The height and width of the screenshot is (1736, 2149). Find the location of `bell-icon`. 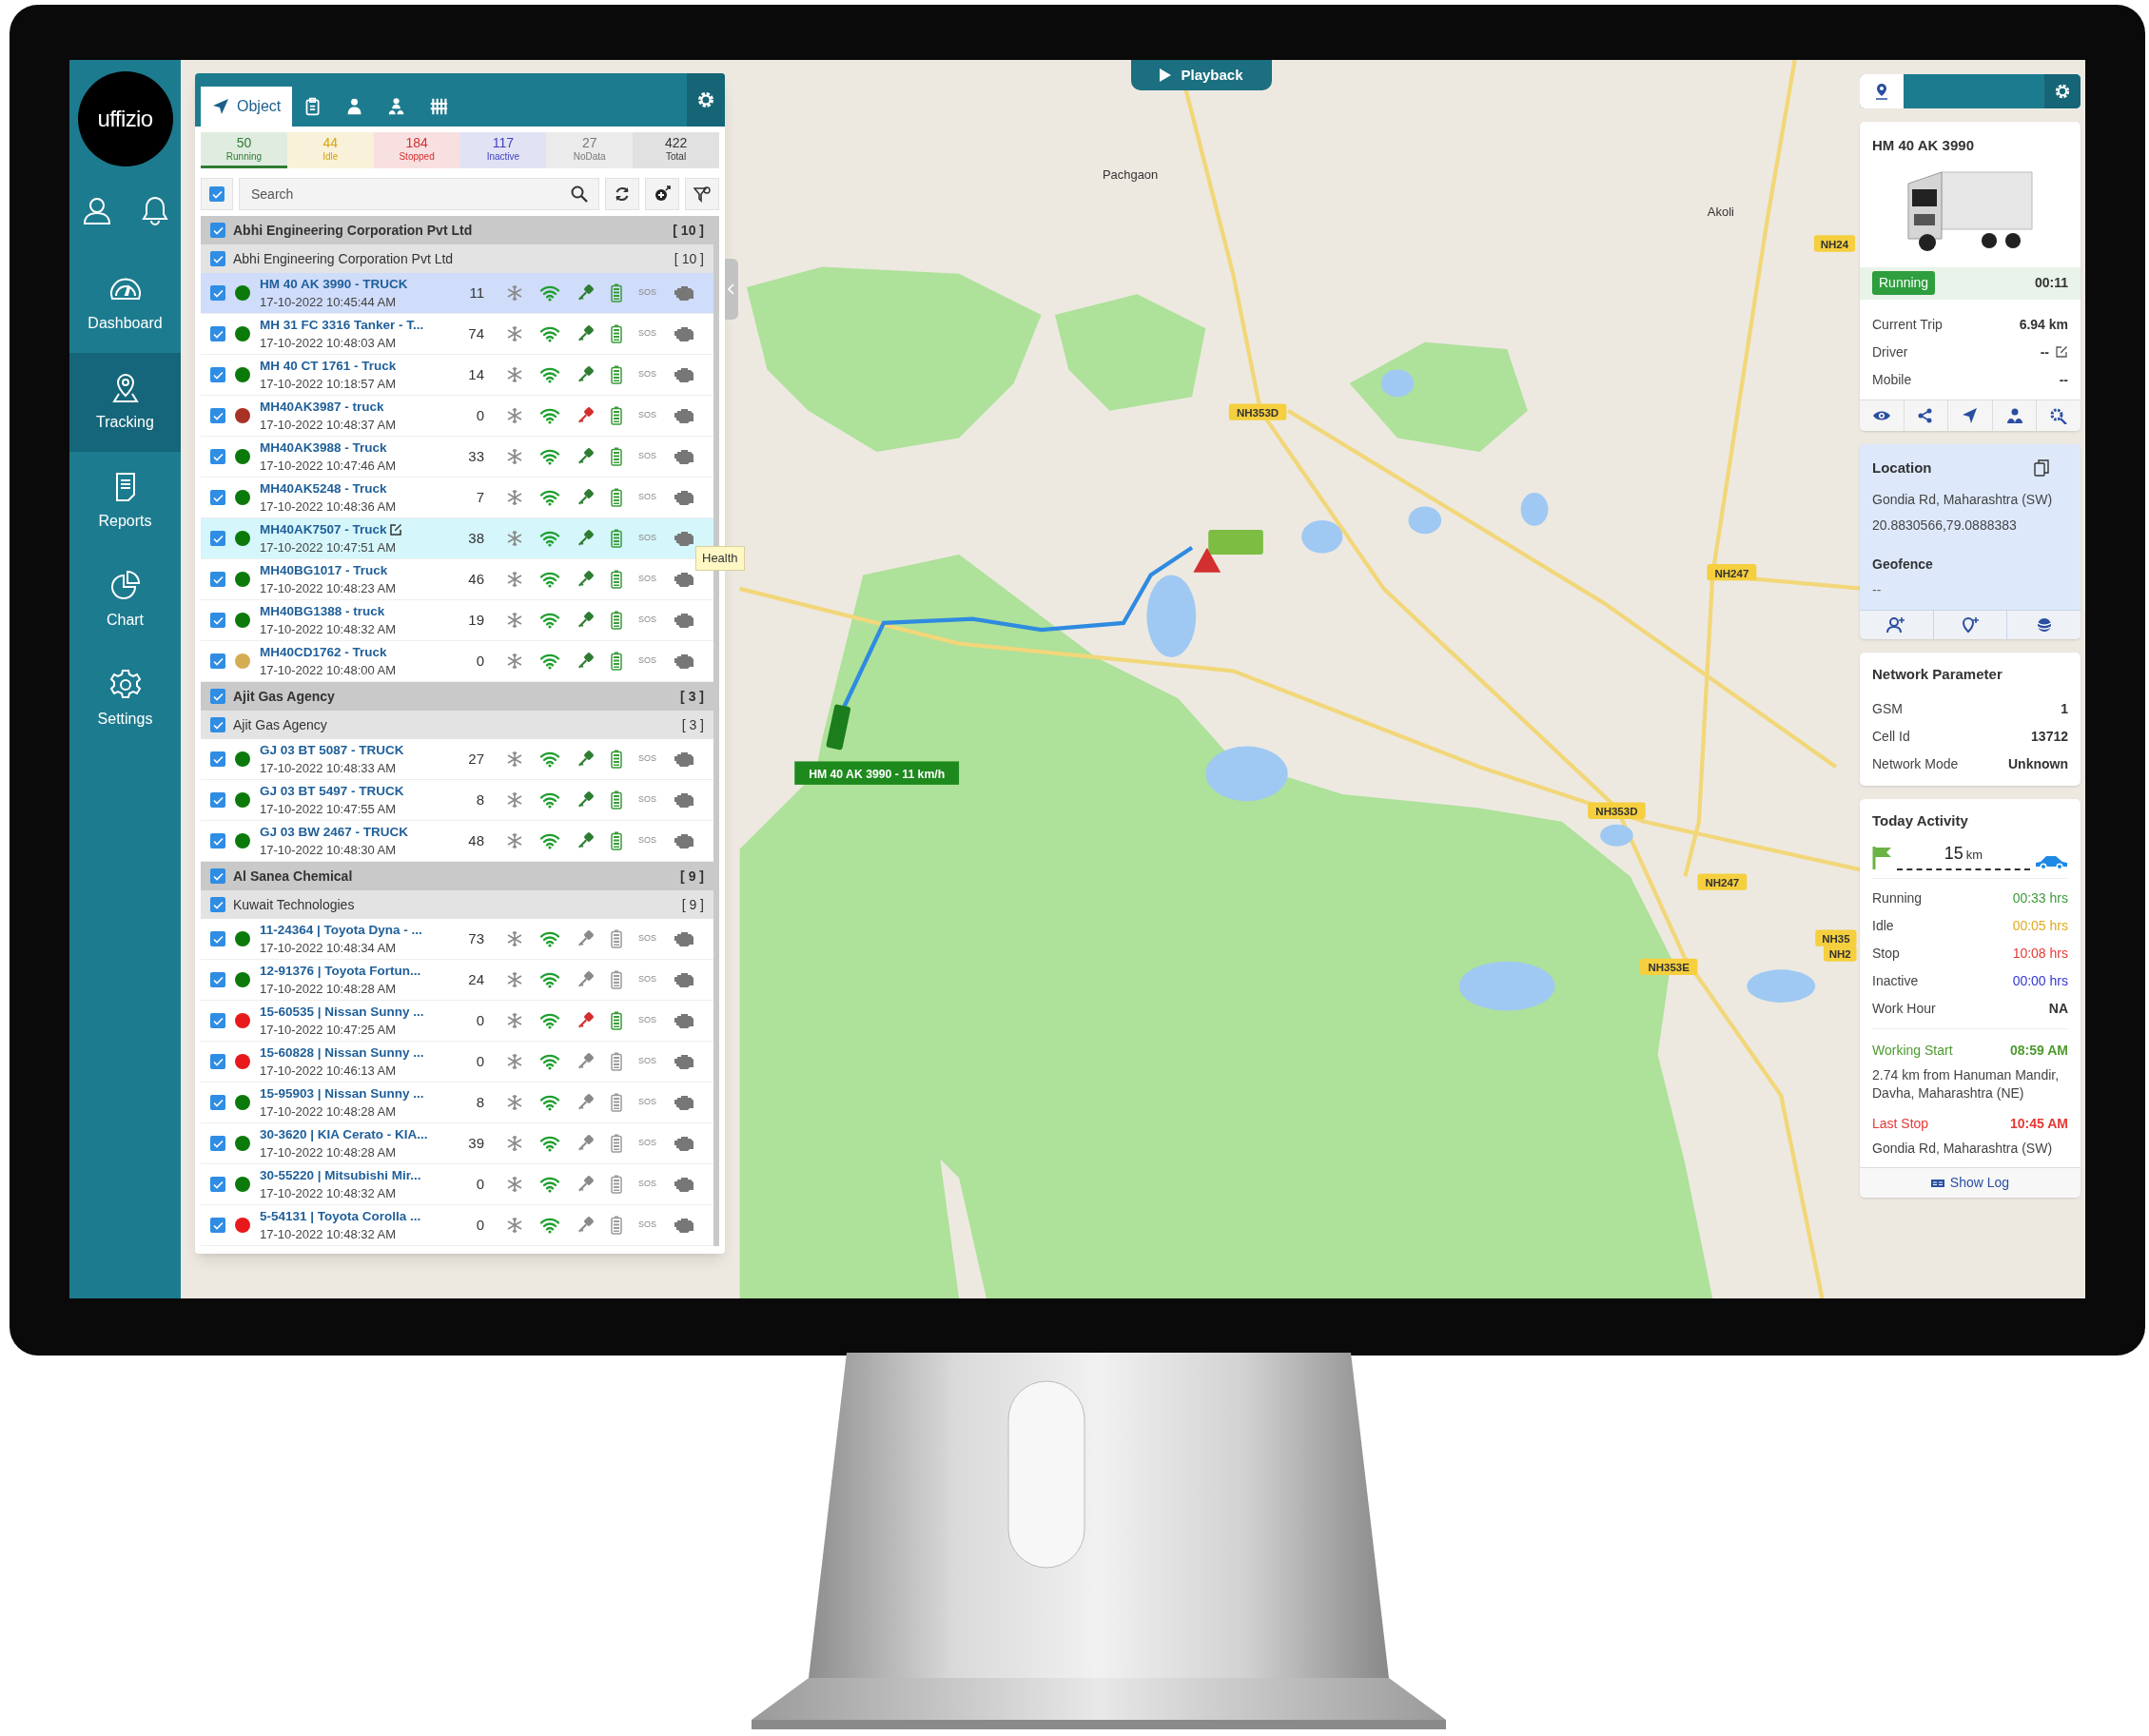

bell-icon is located at coordinates (154, 210).